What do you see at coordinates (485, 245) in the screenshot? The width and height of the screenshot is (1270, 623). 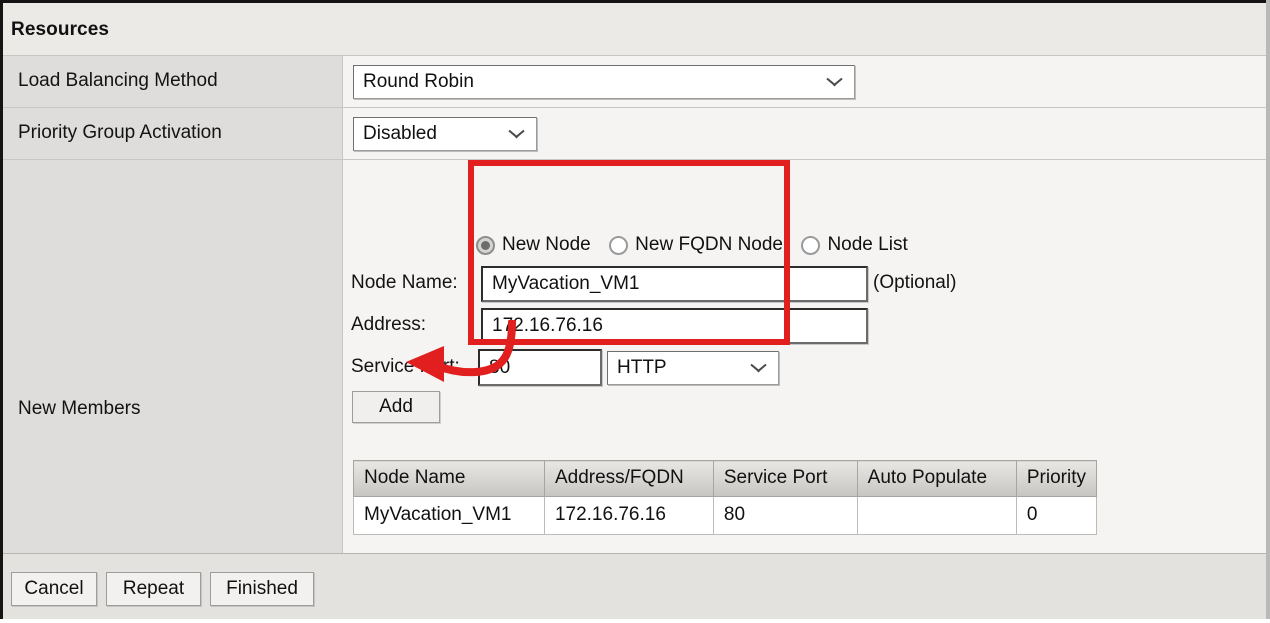 I see `radio-new-node-icon` at bounding box center [485, 245].